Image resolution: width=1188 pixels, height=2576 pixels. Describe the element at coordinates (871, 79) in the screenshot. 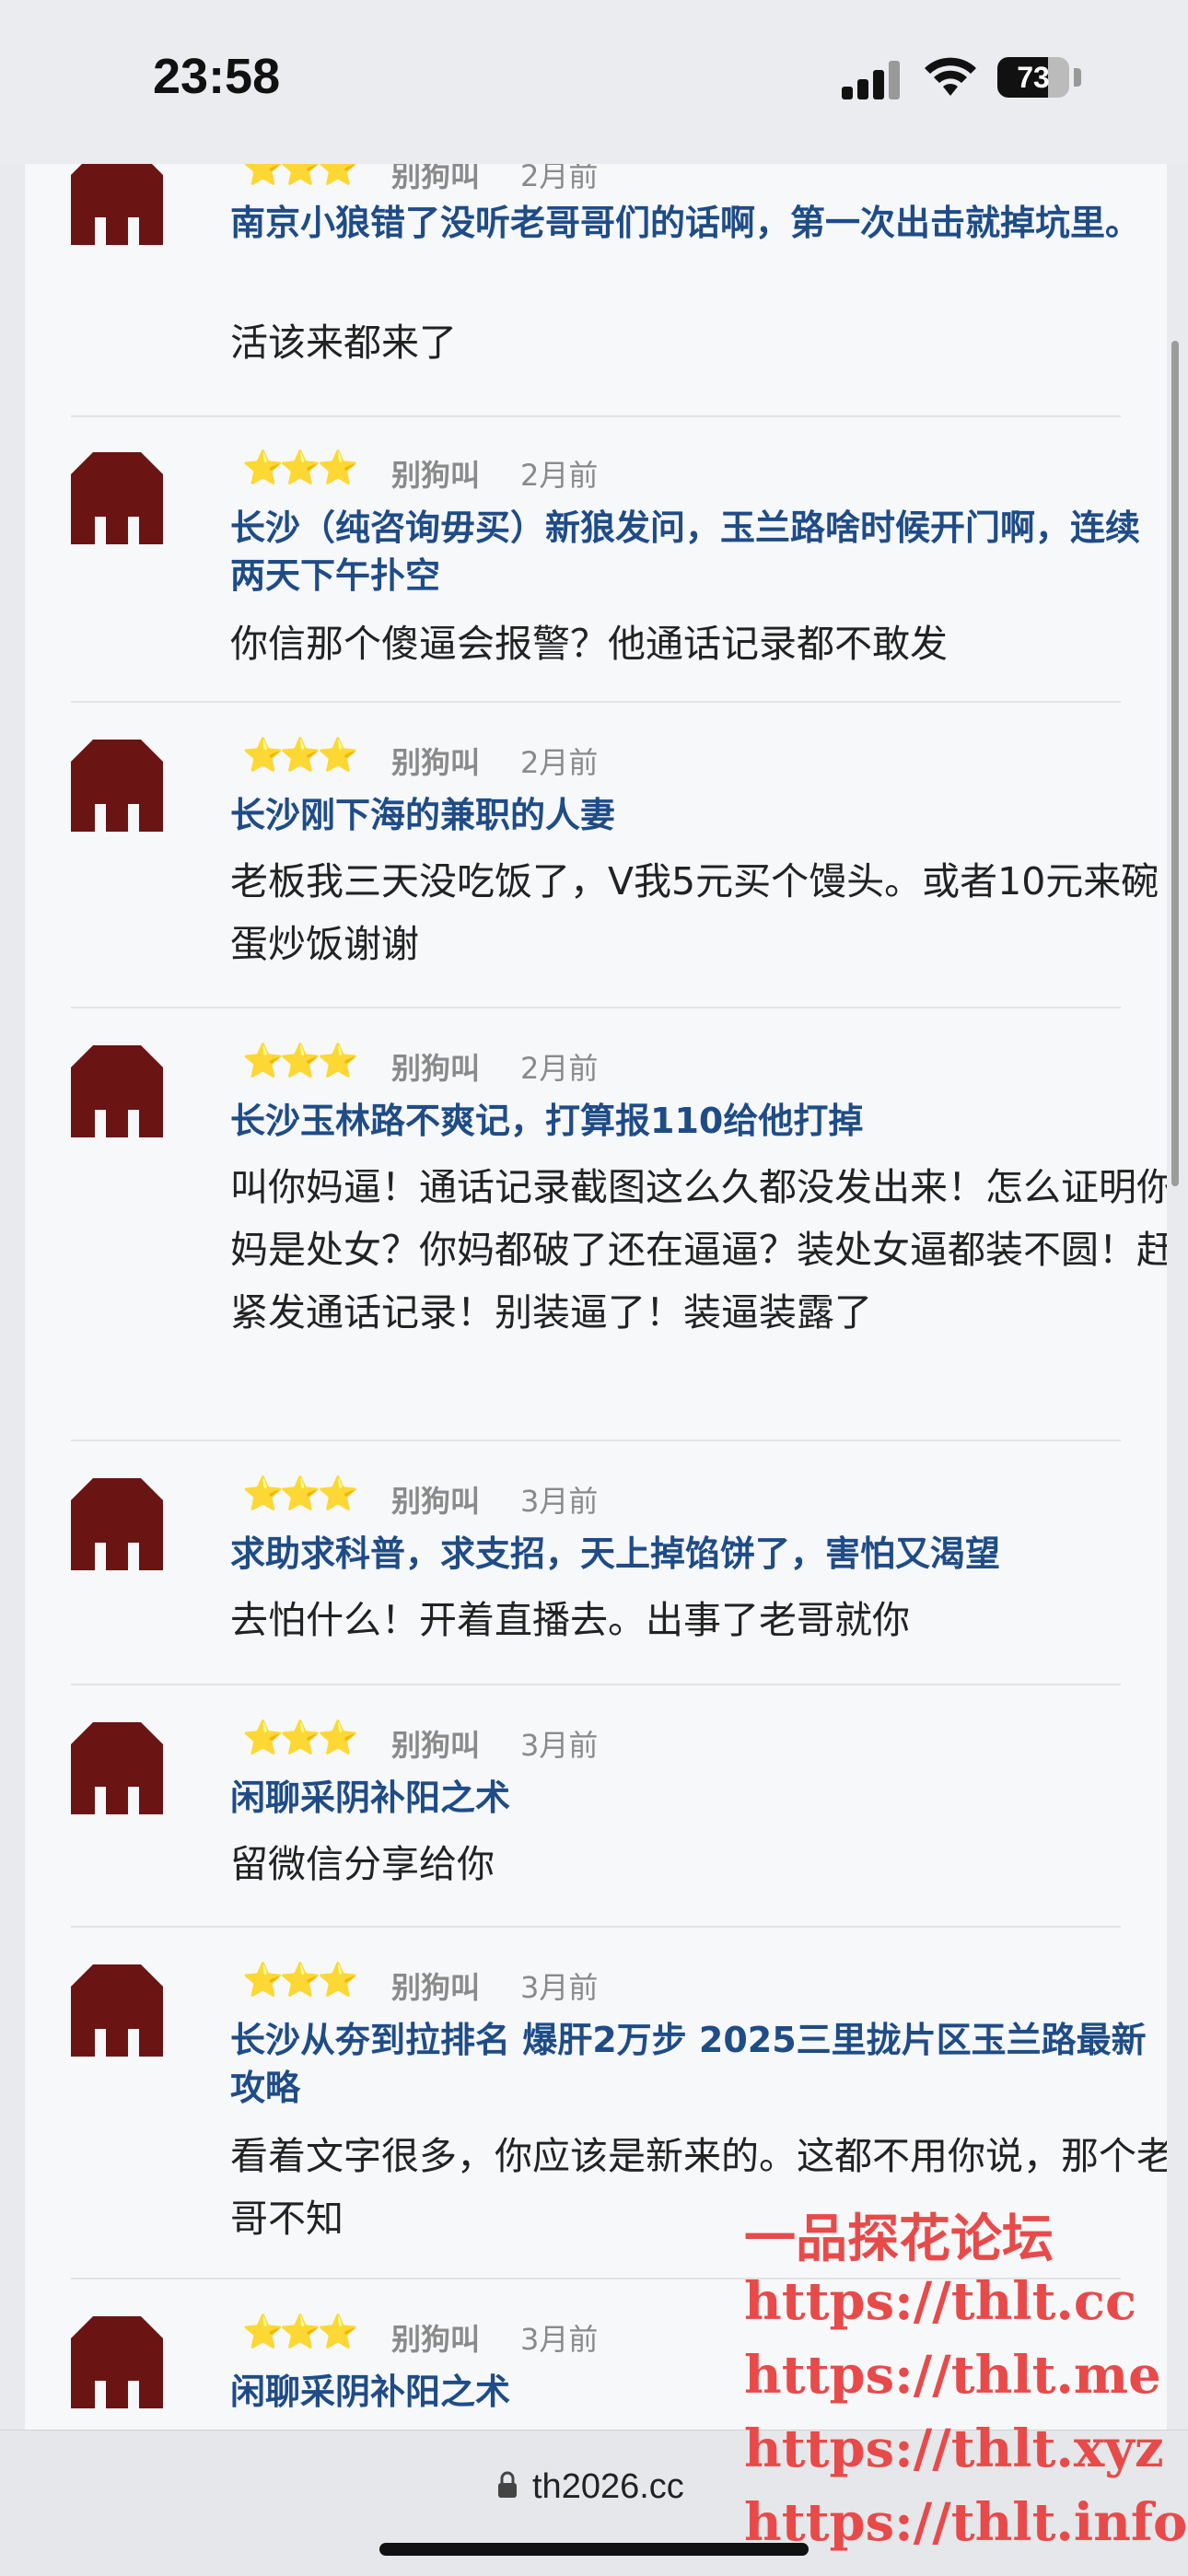

I see `cellular-signal-icon` at that location.